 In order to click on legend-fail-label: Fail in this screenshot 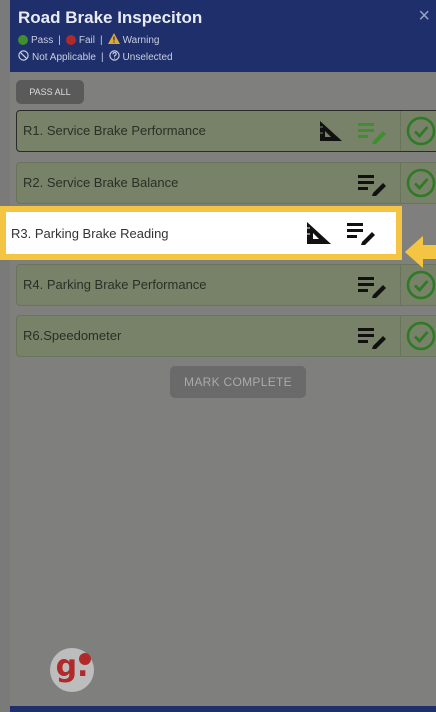, I will do `click(86, 40)`.